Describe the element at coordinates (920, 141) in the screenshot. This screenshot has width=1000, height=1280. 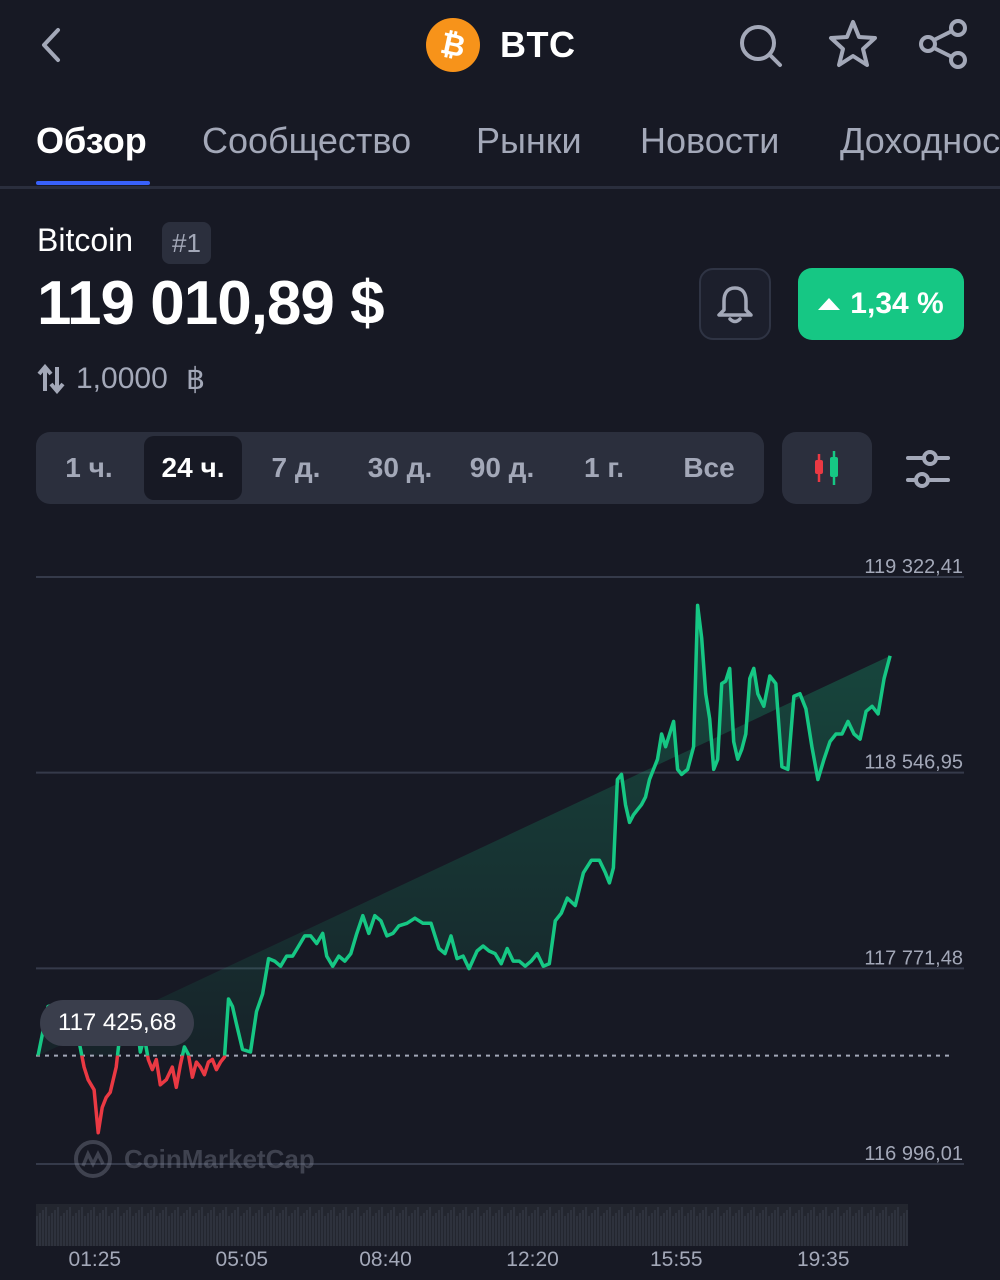
I see `tab-yield: Доходнос` at that location.